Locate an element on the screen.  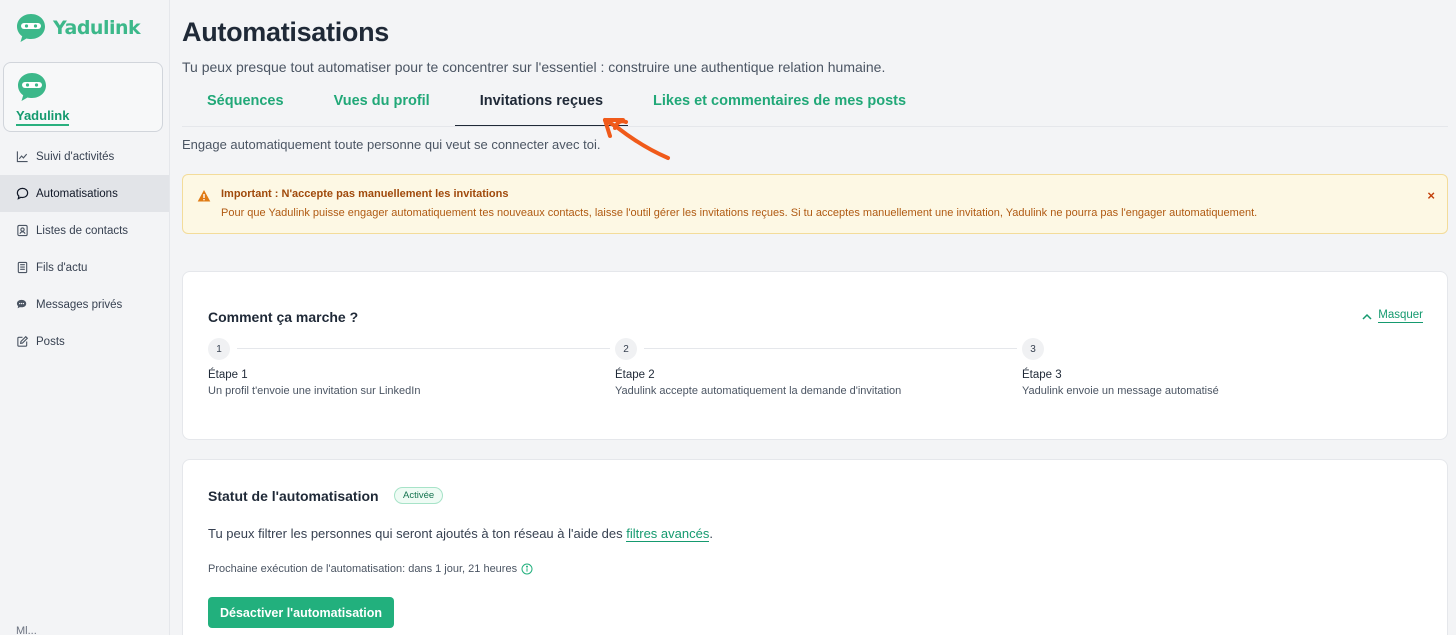
tab-vues-profil: Vues du profil is located at coordinates (382, 106).